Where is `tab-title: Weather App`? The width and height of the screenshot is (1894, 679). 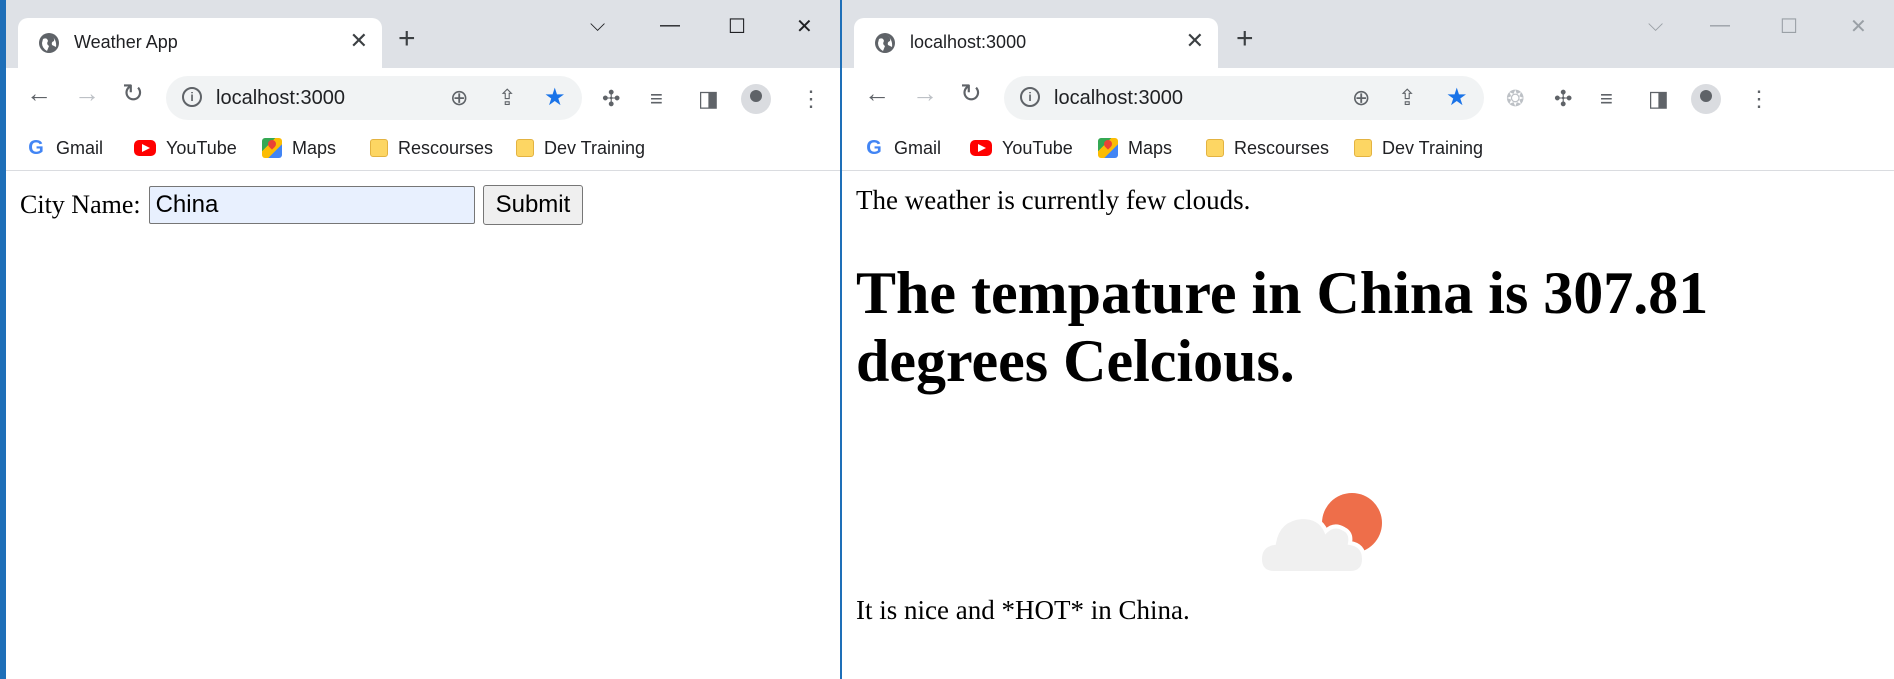
tab-title: Weather App is located at coordinates (126, 42).